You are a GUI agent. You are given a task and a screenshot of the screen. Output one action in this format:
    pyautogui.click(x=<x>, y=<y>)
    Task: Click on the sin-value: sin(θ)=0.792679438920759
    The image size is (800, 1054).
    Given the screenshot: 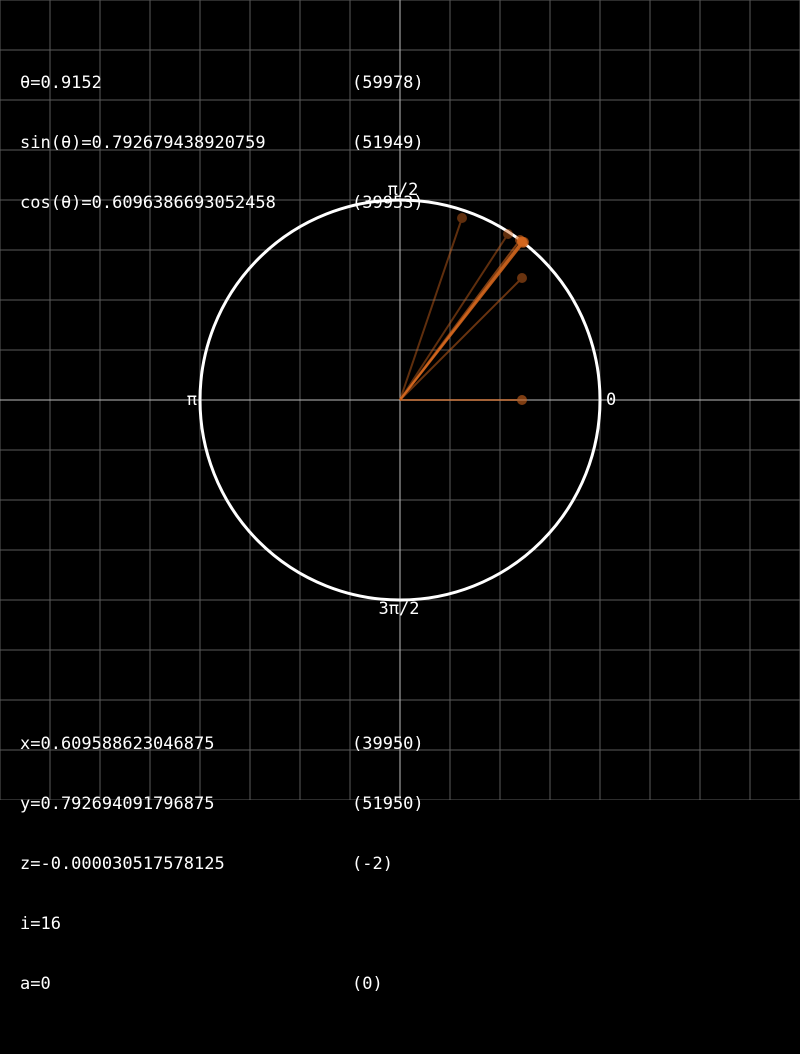 What is the action you would take?
    pyautogui.click(x=143, y=143)
    